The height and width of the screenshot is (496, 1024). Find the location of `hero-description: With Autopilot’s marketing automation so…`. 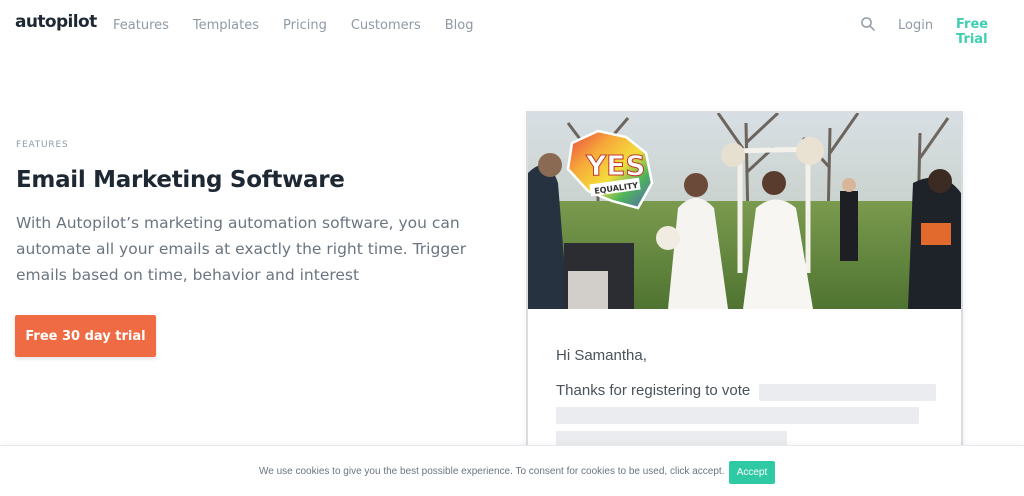

hero-description: With Autopilot’s marketing automation so… is located at coordinates (241, 249).